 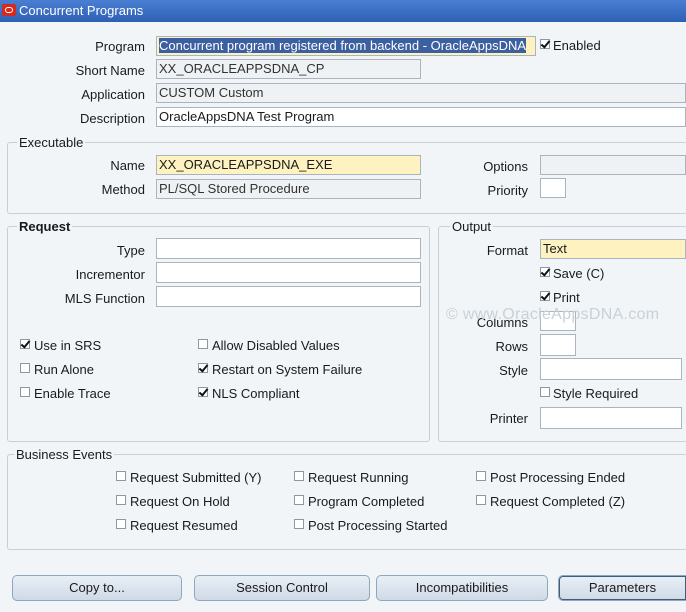 What do you see at coordinates (180, 501) in the screenshot?
I see `event-request-on-hold-label: Request On Hold` at bounding box center [180, 501].